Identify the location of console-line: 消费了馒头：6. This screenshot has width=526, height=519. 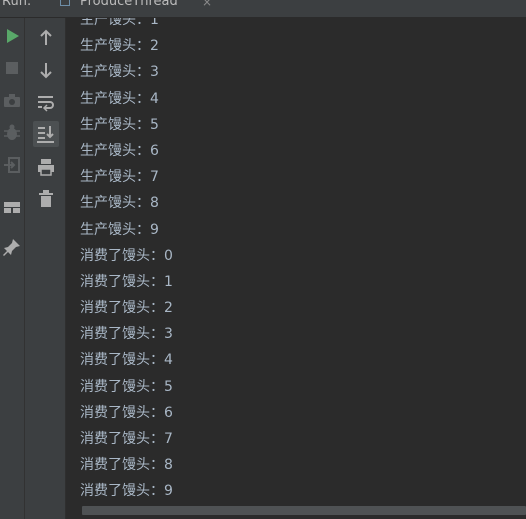
(126, 412).